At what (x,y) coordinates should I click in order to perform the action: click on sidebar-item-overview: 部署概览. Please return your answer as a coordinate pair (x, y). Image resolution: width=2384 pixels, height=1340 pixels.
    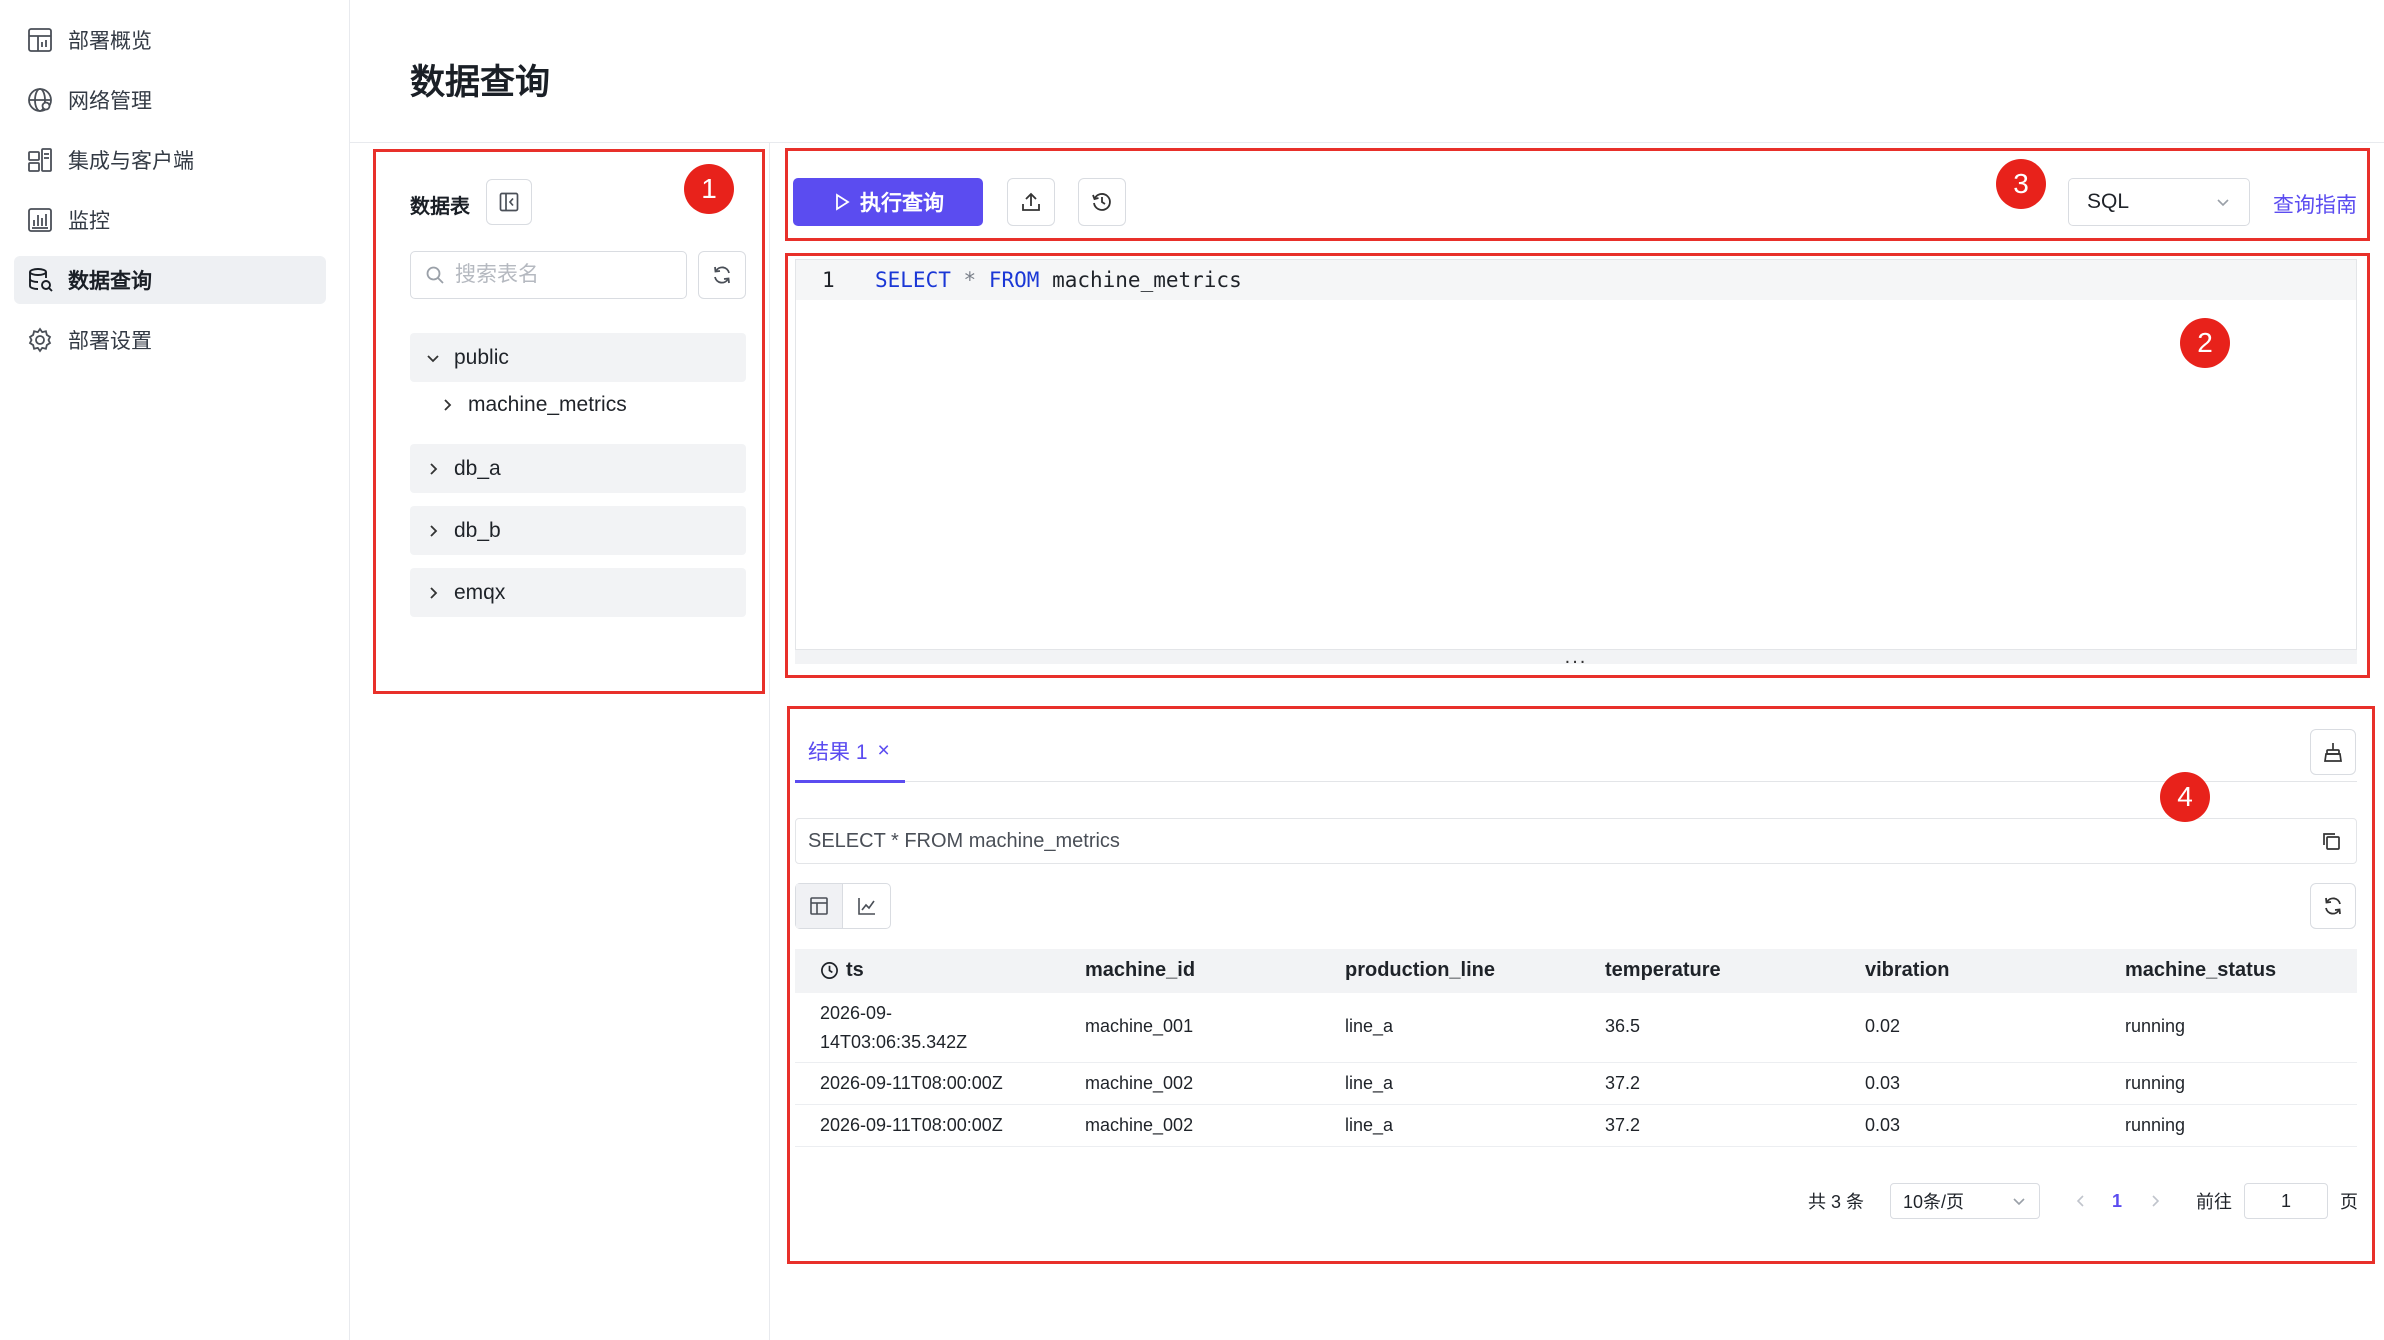
    Looking at the image, I should click on (170, 40).